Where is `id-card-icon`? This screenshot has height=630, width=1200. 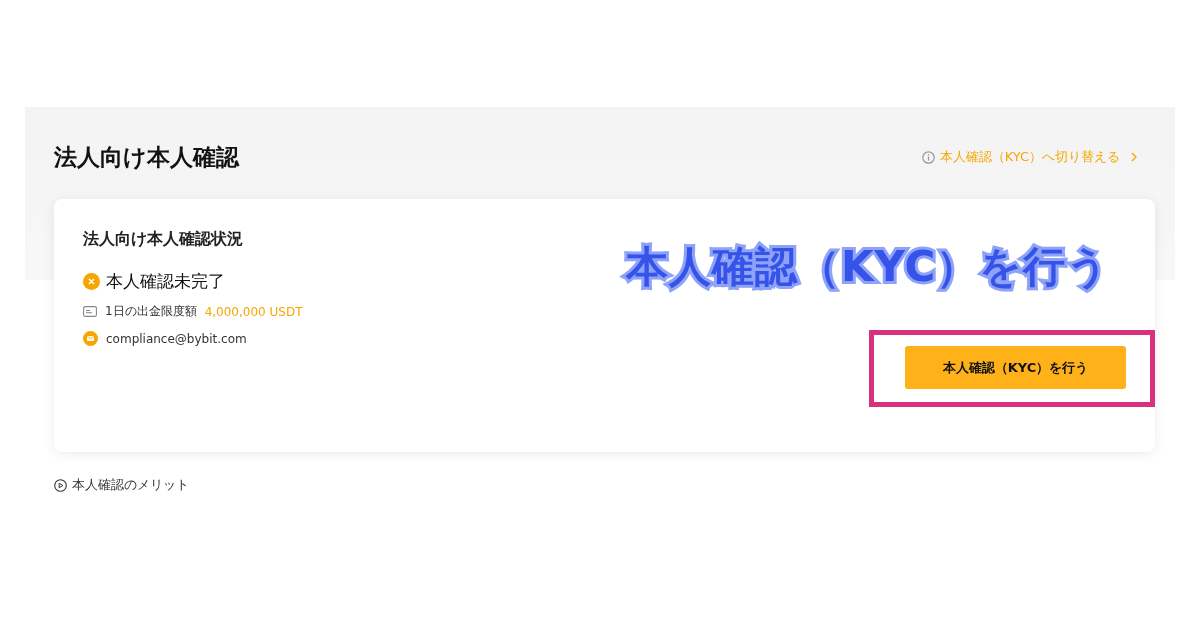
id-card-icon is located at coordinates (90, 311).